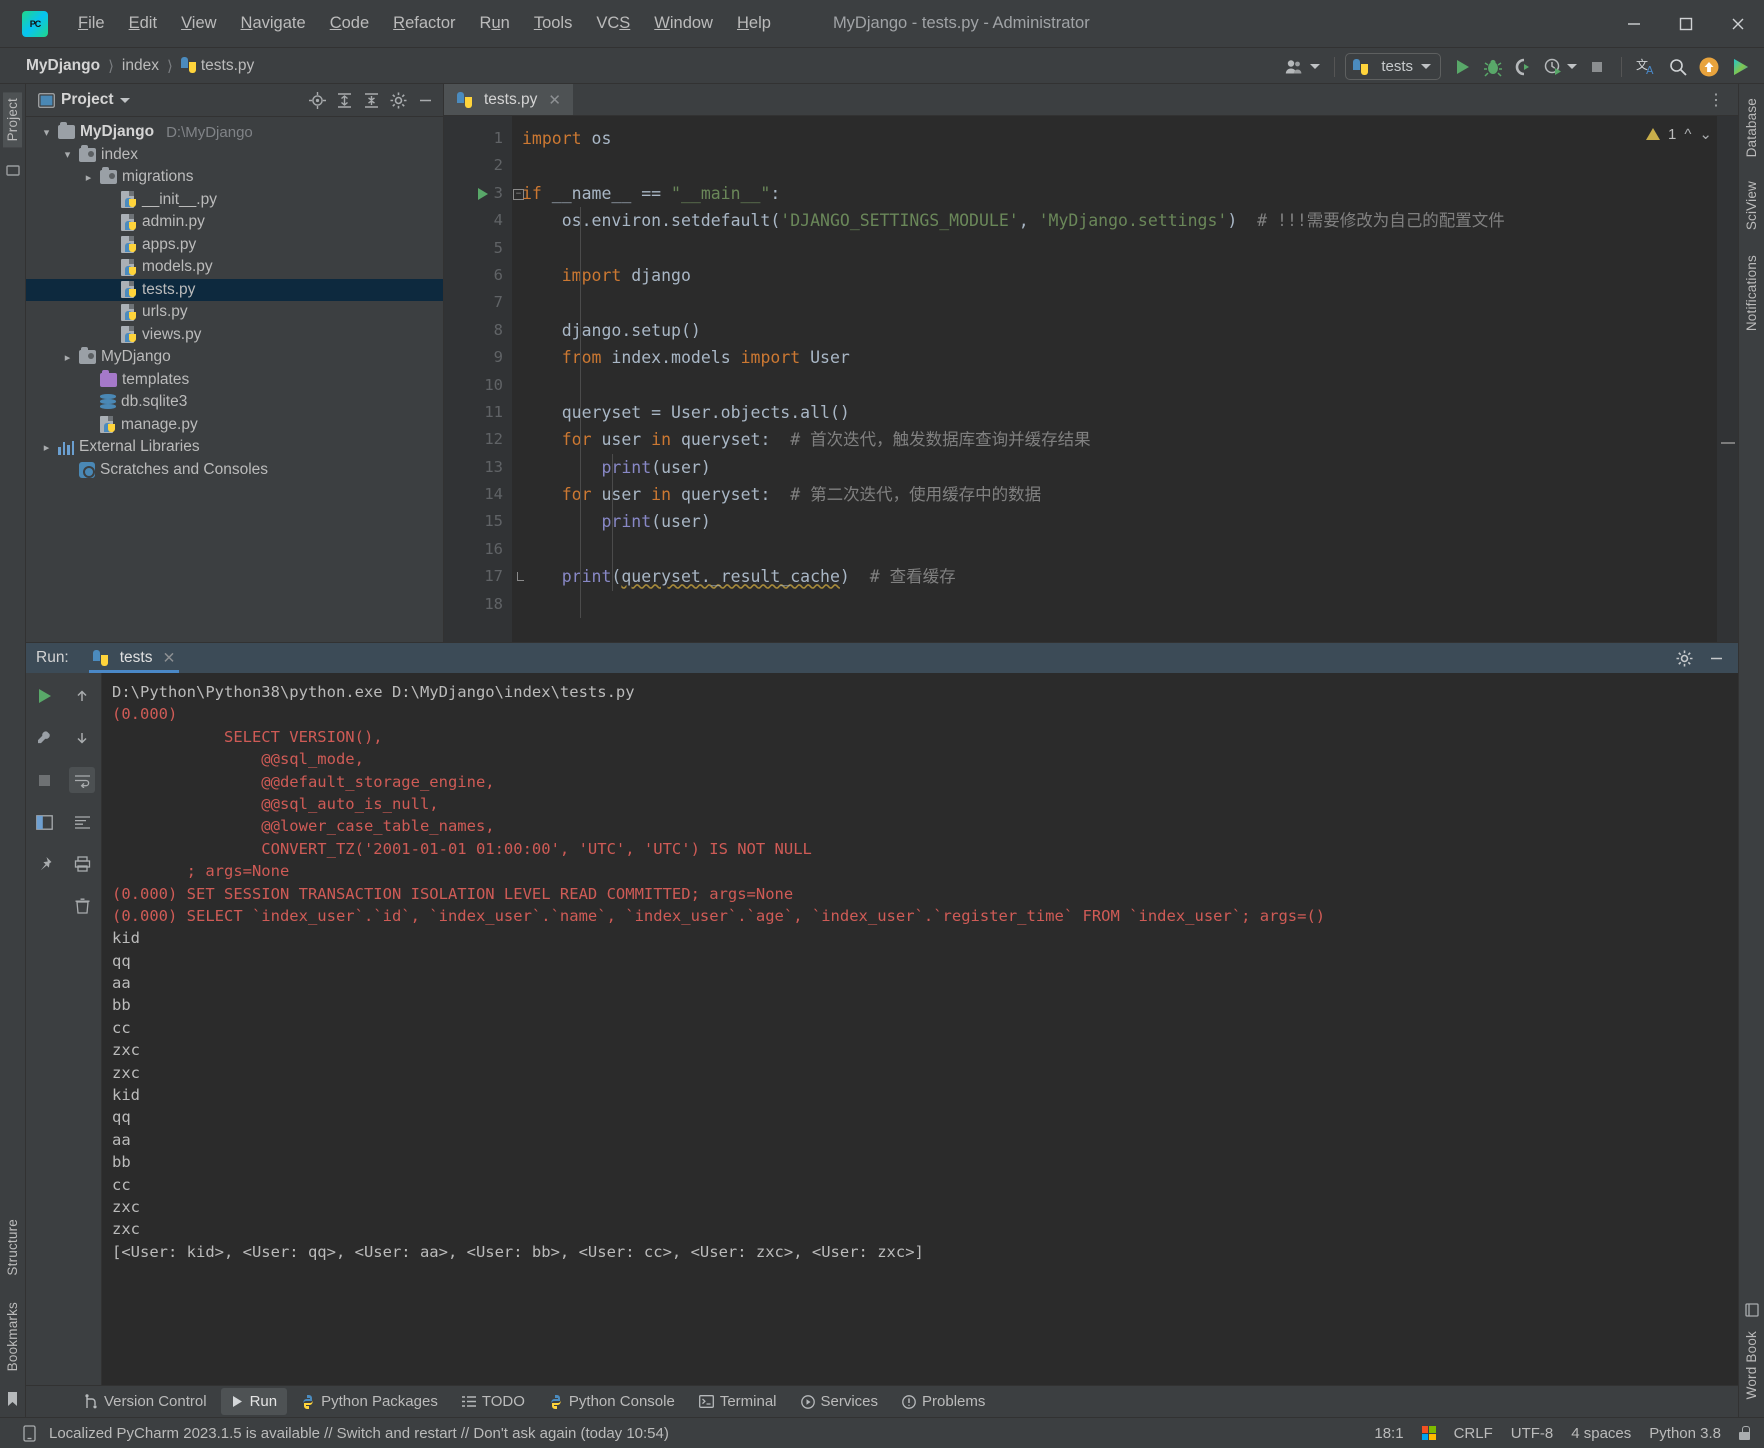 Image resolution: width=1764 pixels, height=1448 pixels. I want to click on tool-tab-terminal: Terminal, so click(738, 1401).